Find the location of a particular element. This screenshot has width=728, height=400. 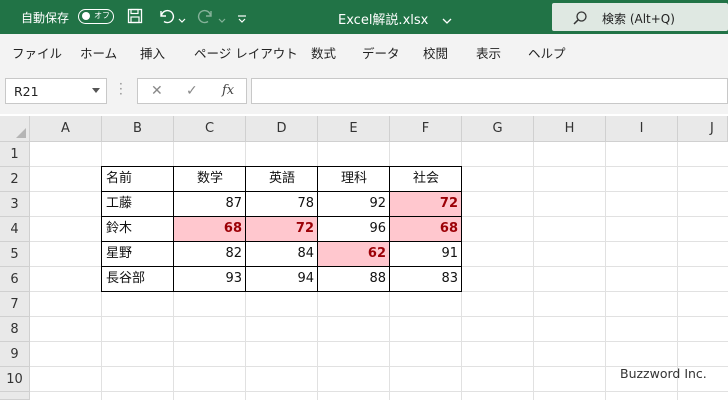

insert-function-icon: fx is located at coordinates (228, 90).